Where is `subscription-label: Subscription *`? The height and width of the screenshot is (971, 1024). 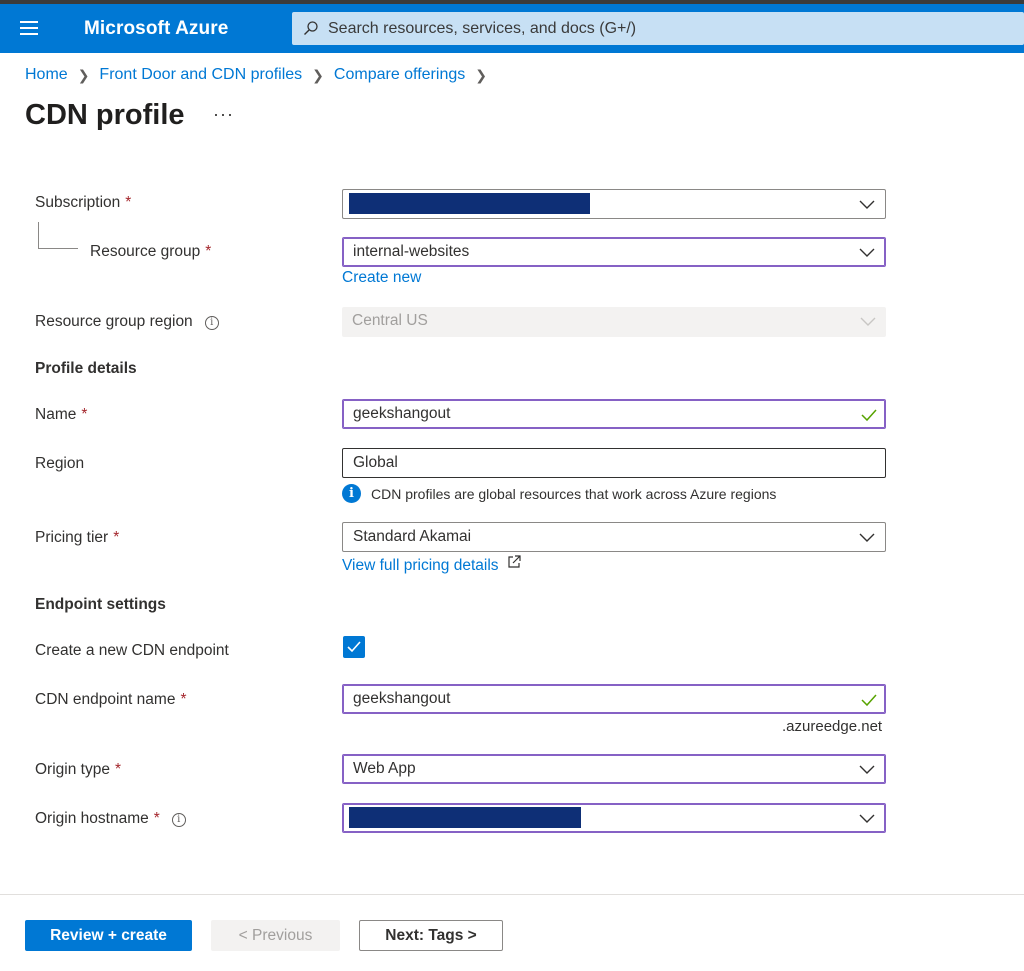 subscription-label: Subscription * is located at coordinates (83, 203).